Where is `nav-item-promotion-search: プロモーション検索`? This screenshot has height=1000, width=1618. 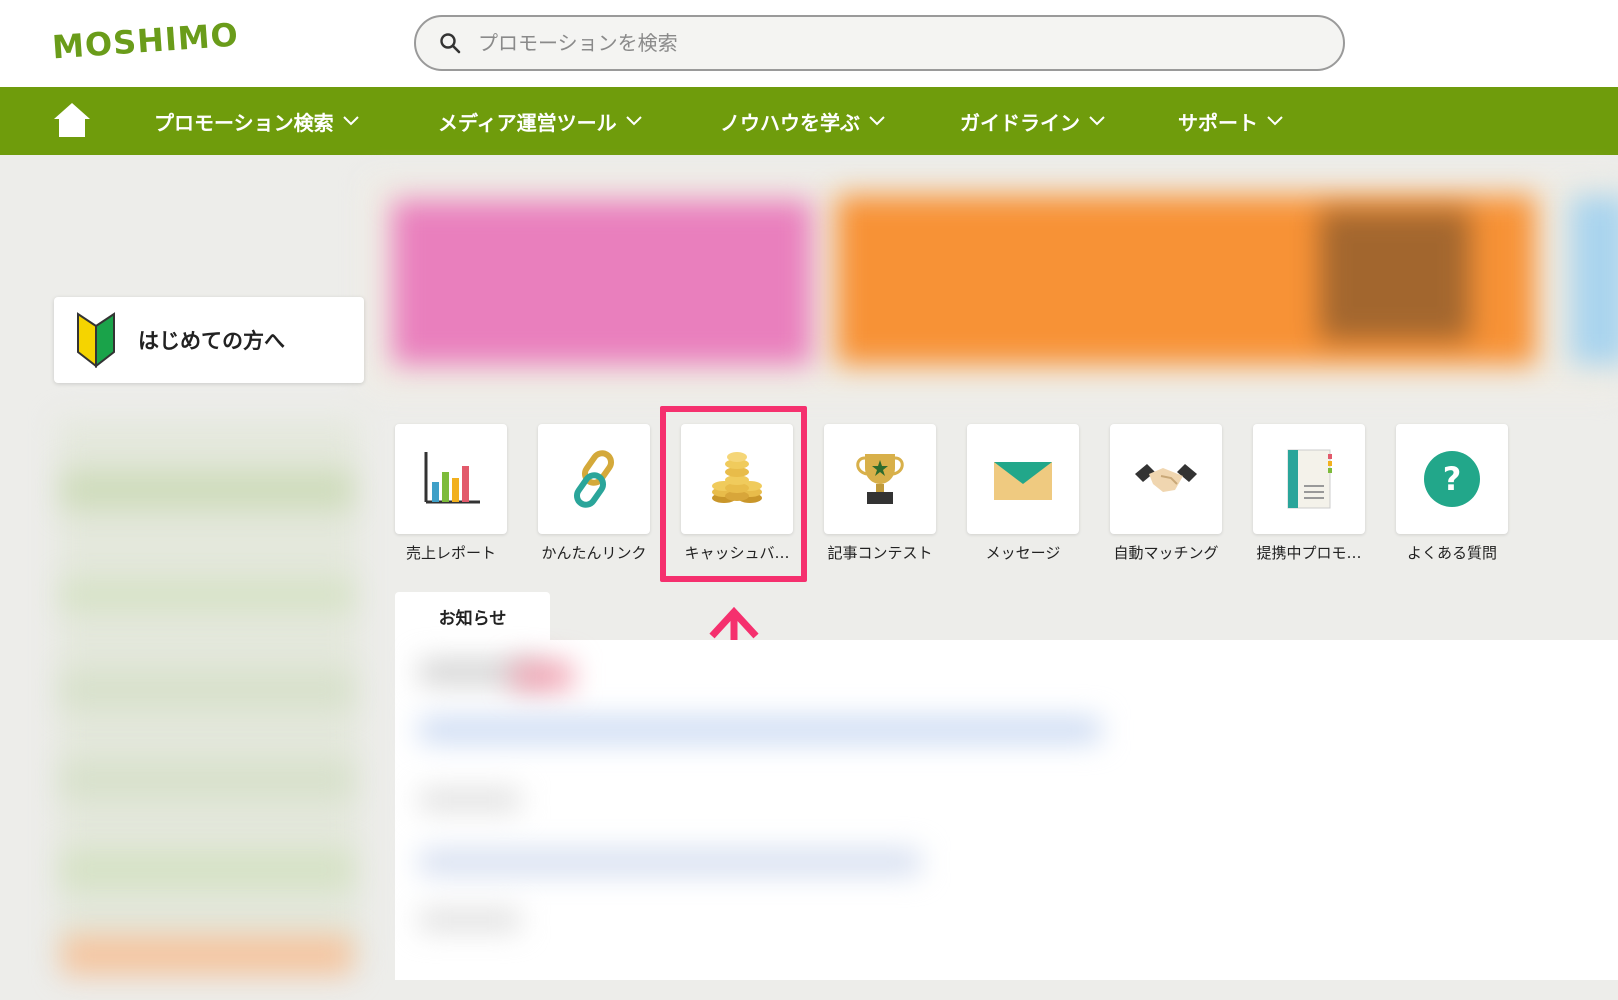
nav-item-promotion-search: プロモーション検索 is located at coordinates (257, 121).